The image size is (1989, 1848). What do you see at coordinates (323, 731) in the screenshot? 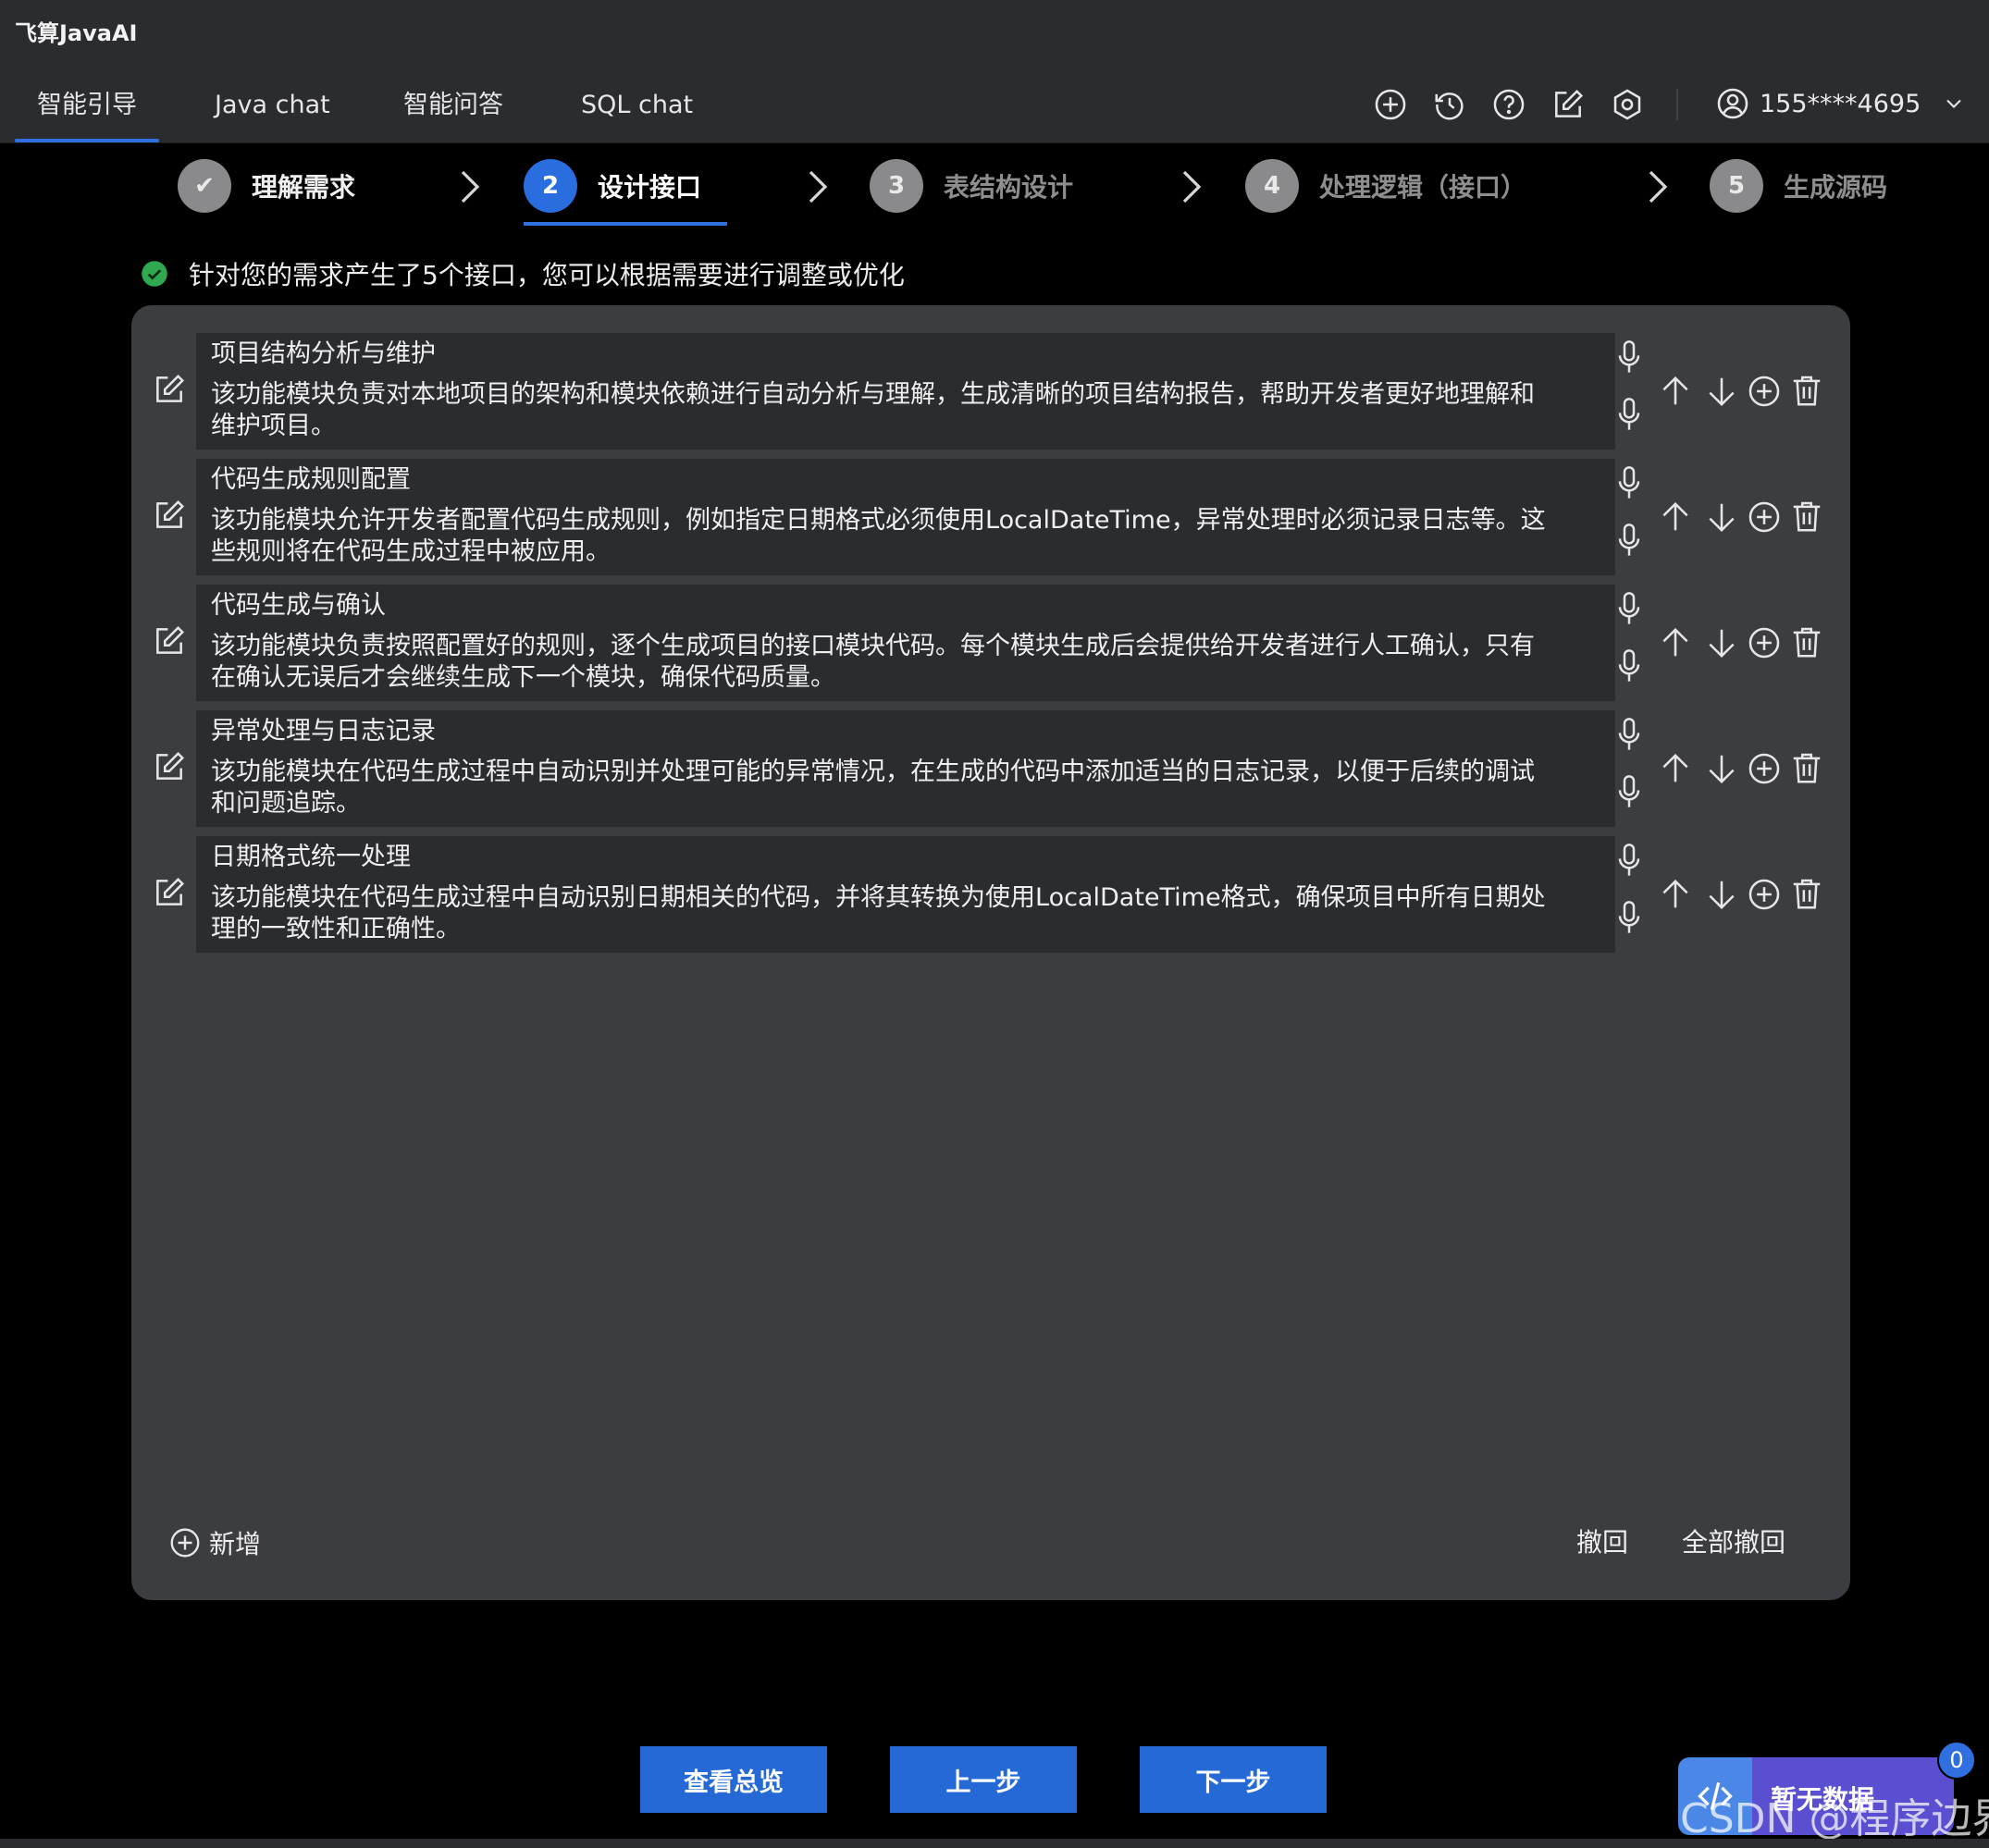
I see `interface-title: 异常处理与日志记录` at bounding box center [323, 731].